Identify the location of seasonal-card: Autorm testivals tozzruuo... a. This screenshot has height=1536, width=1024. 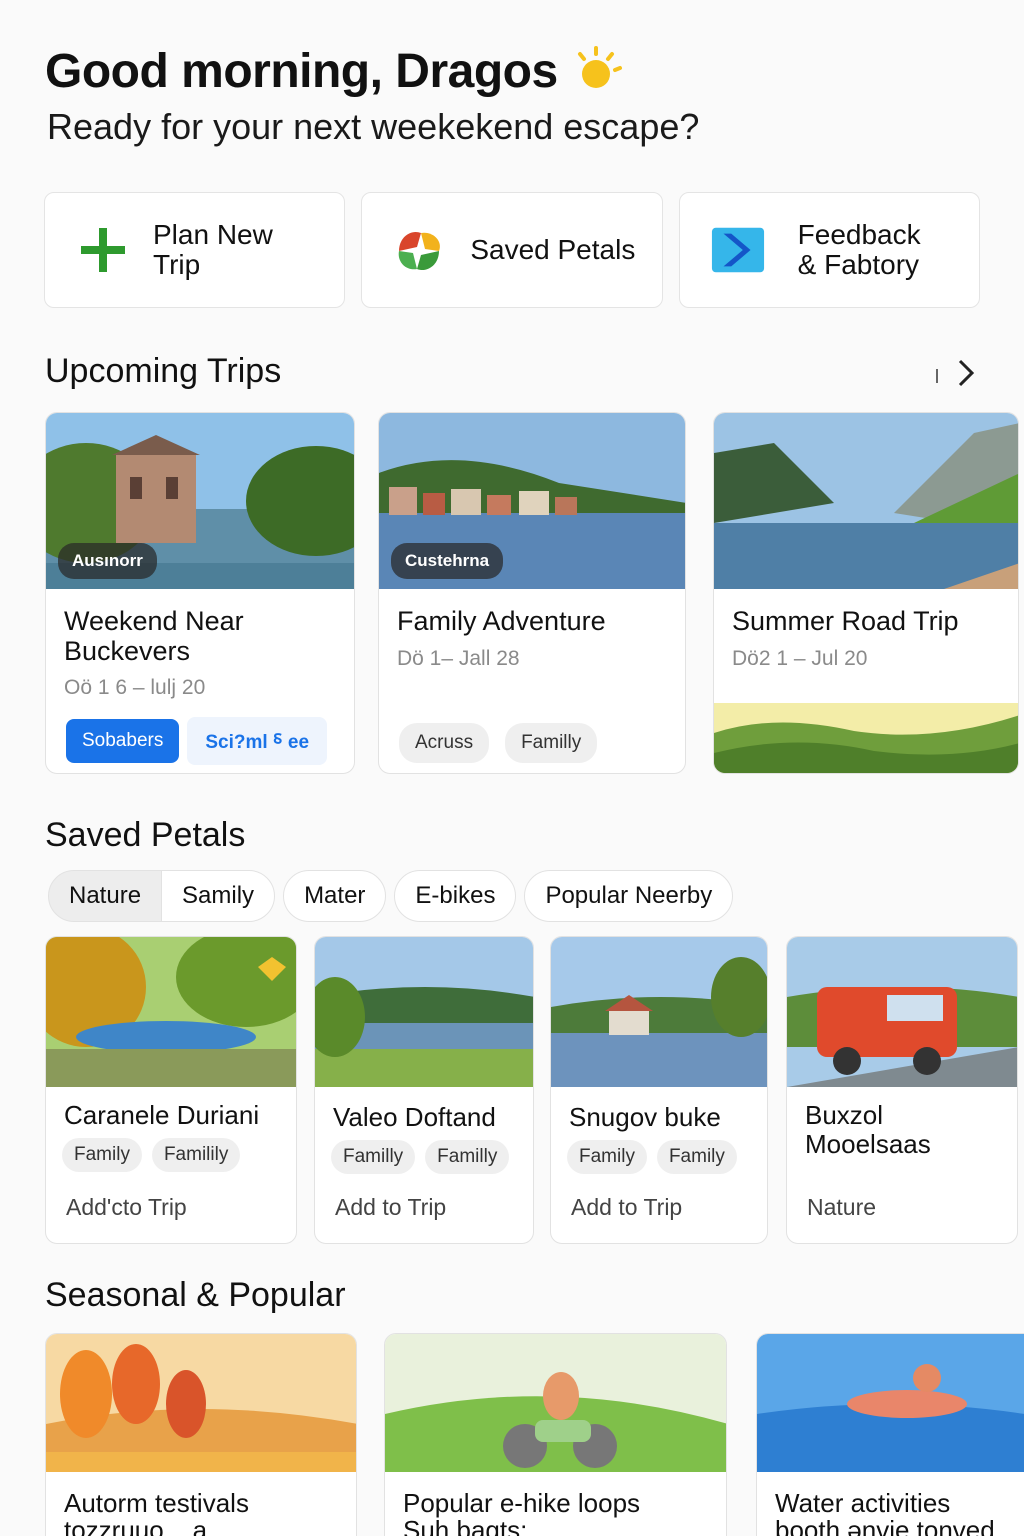
(201, 1434).